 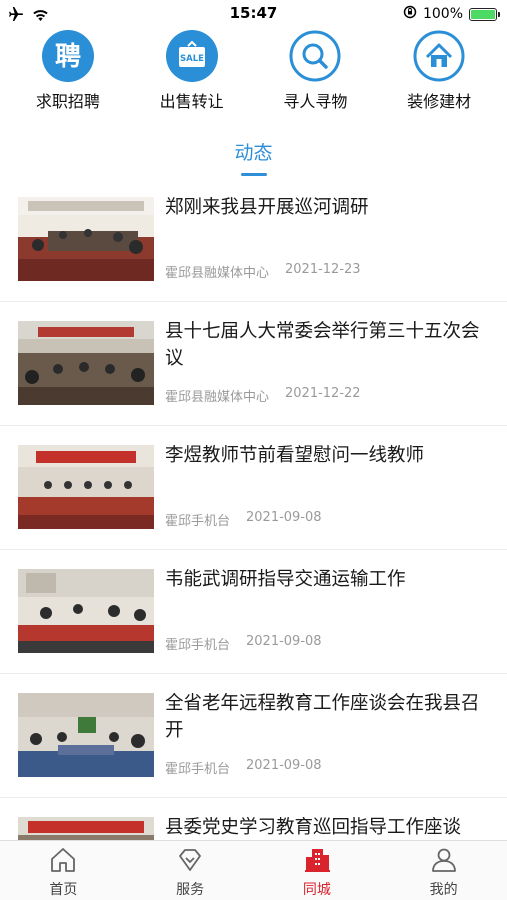 I want to click on news-item: 李煜教师节前看望慰问一线教师 霍邱手机台 2021-09-08, so click(x=253, y=488).